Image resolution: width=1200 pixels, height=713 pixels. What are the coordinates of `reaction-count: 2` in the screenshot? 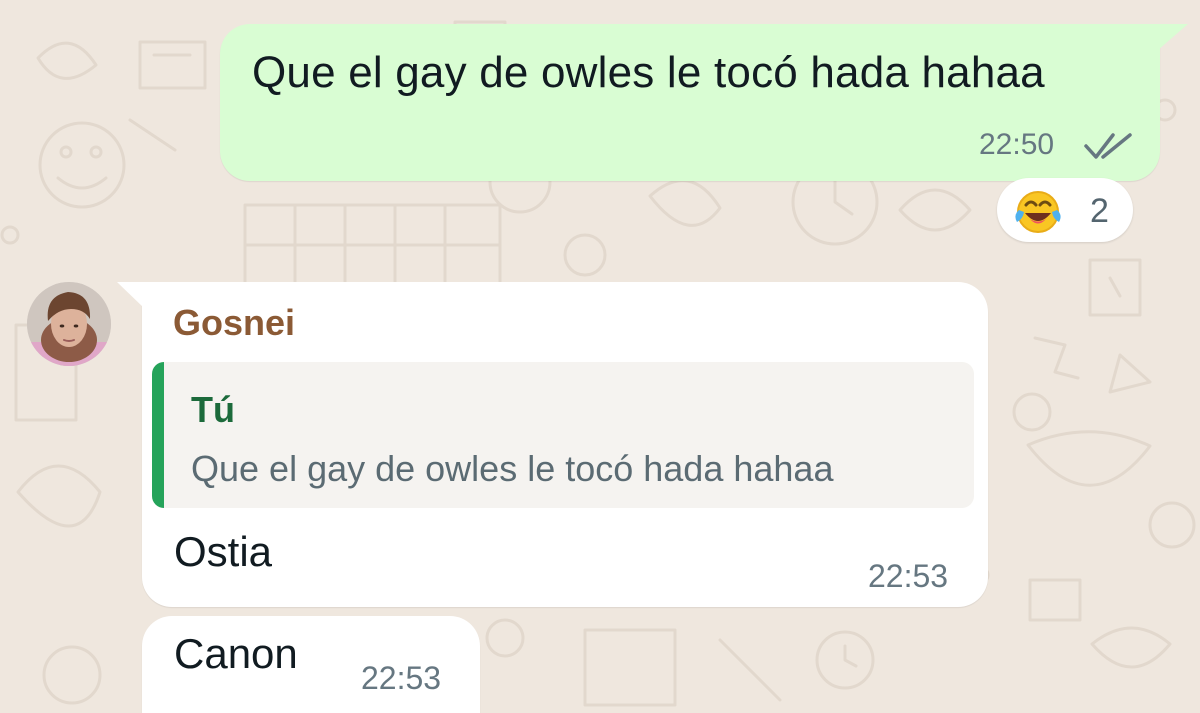 It's located at (1099, 211).